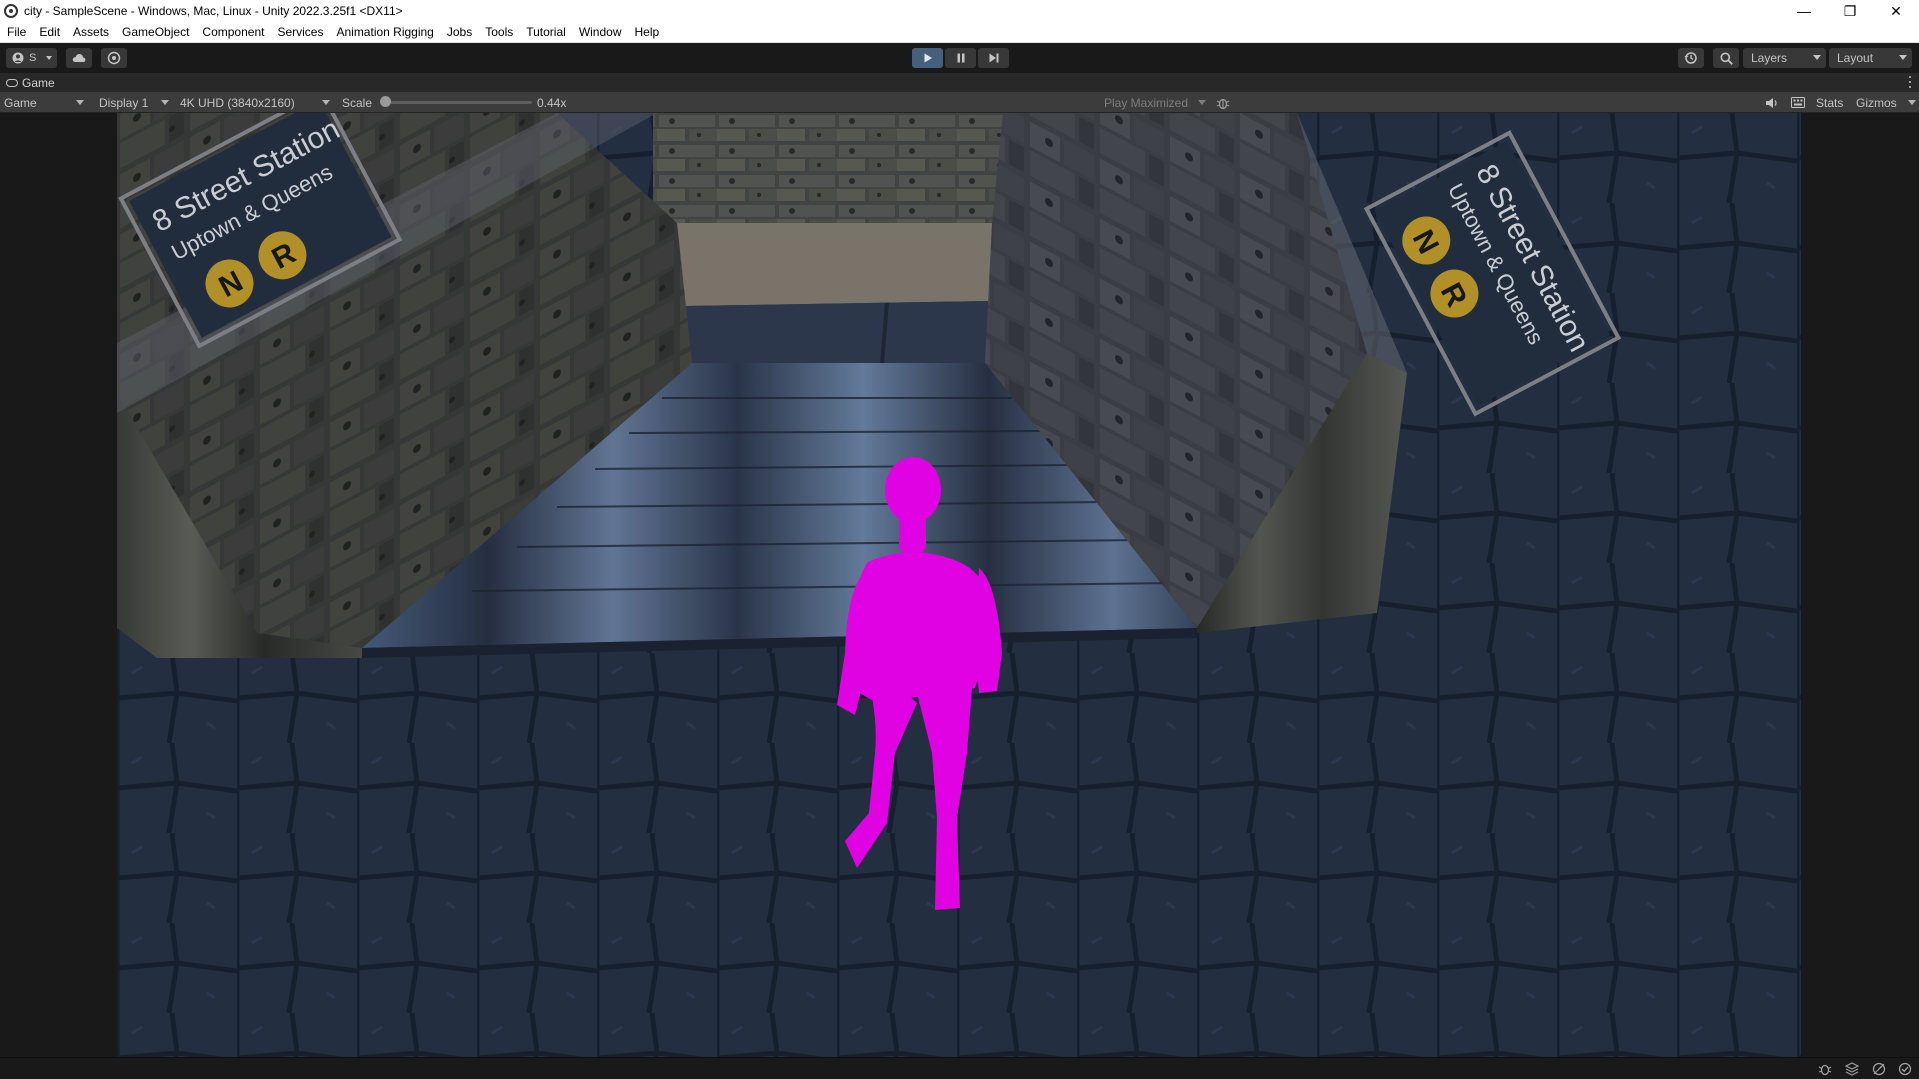 This screenshot has height=1079, width=1919. What do you see at coordinates (1855, 58) in the screenshot?
I see `layout-label: Layout` at bounding box center [1855, 58].